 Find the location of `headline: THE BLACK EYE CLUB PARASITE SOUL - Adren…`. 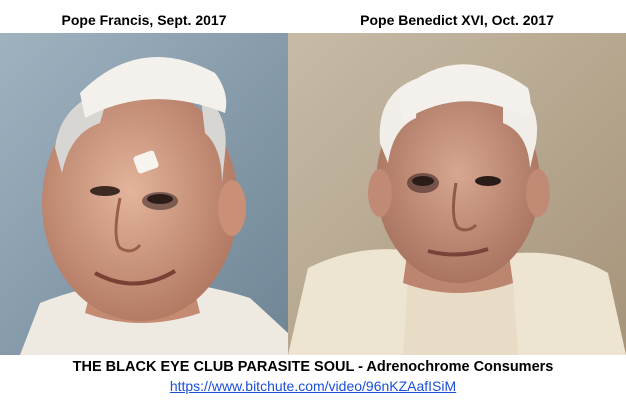

headline: THE BLACK EYE CLUB PARASITE SOUL - Adren… is located at coordinates (313, 367).